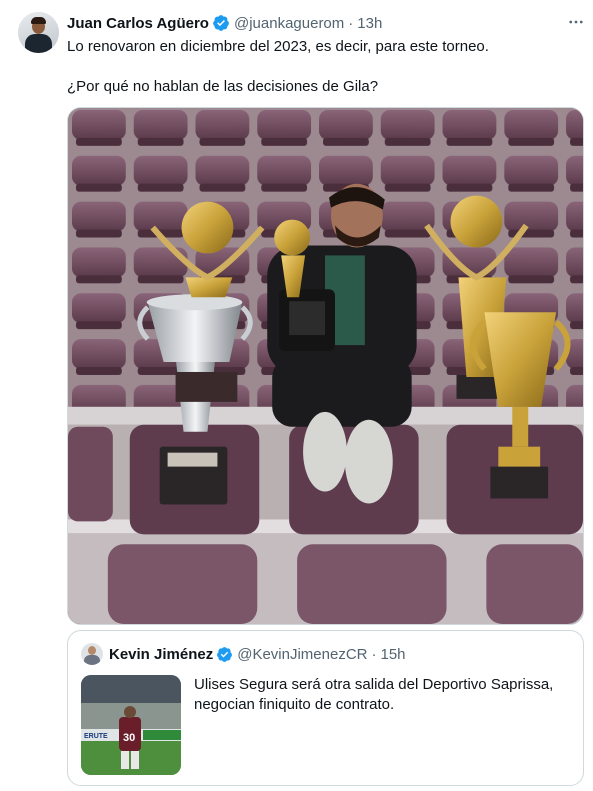 This screenshot has width=593, height=791. I want to click on quoted-author-handle: @KevinJimenezCR, so click(302, 654).